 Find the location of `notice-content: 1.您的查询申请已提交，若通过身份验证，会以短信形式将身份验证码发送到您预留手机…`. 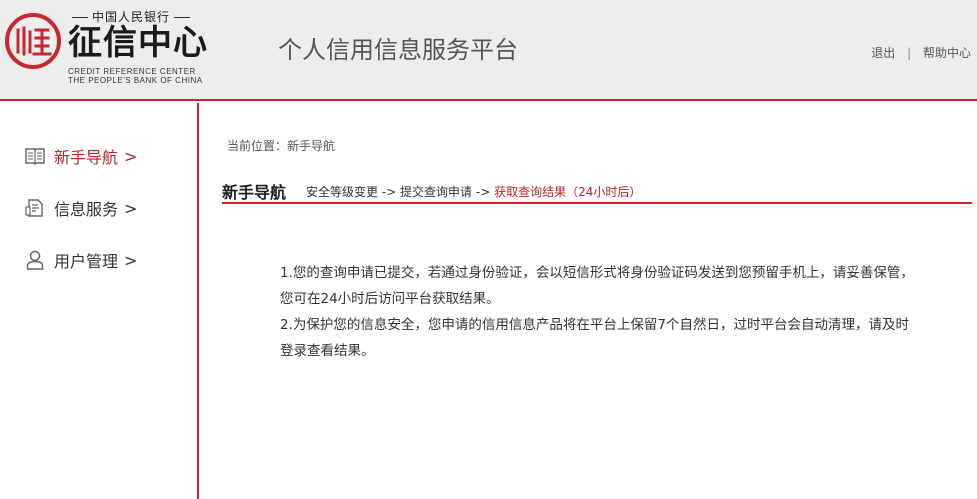

notice-content: 1.您的查询申请已提交，若通过身份验证，会以短信形式将身份验证码发送到您预留手机… is located at coordinates (600, 312).